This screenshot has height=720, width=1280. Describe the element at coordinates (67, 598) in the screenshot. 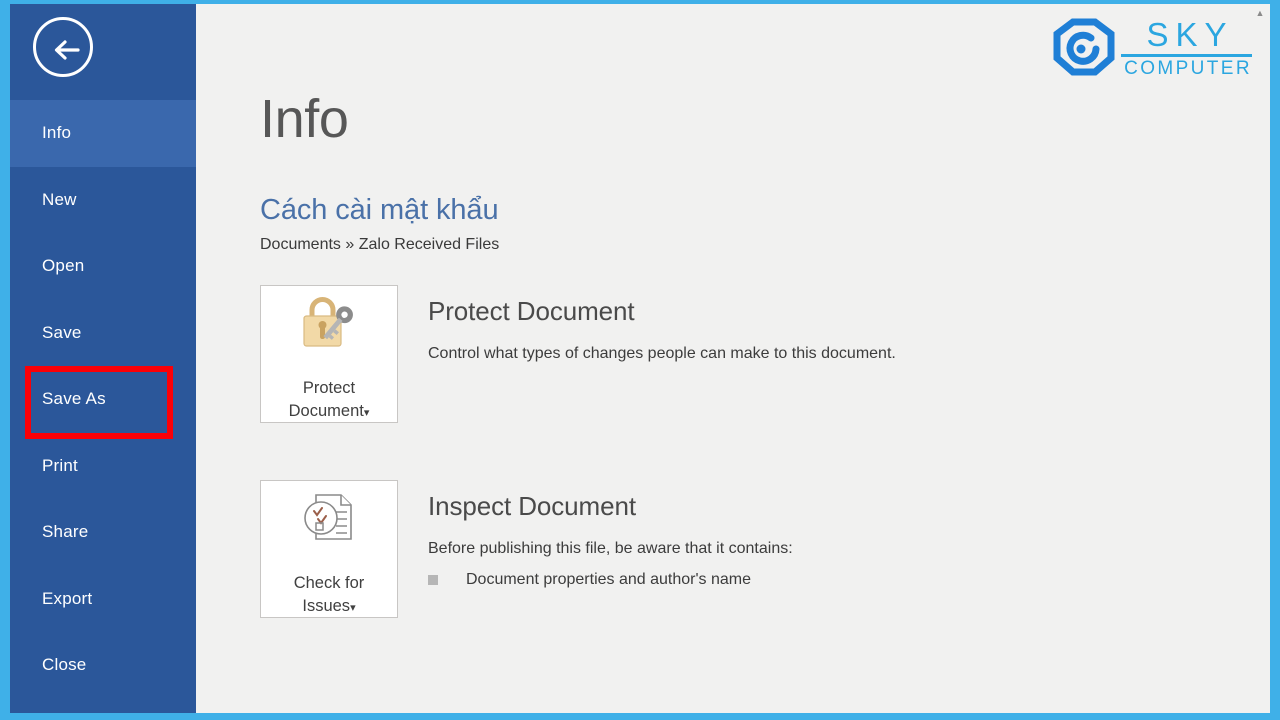

I see `sidebar-item-label: Export` at that location.